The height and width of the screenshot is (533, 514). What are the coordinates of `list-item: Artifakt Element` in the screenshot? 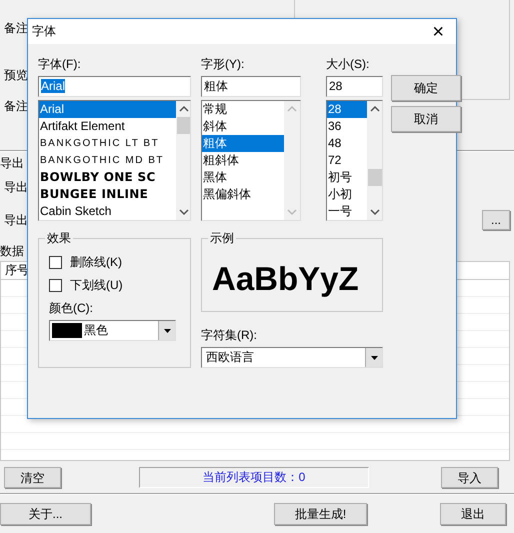 It's located at (107, 126).